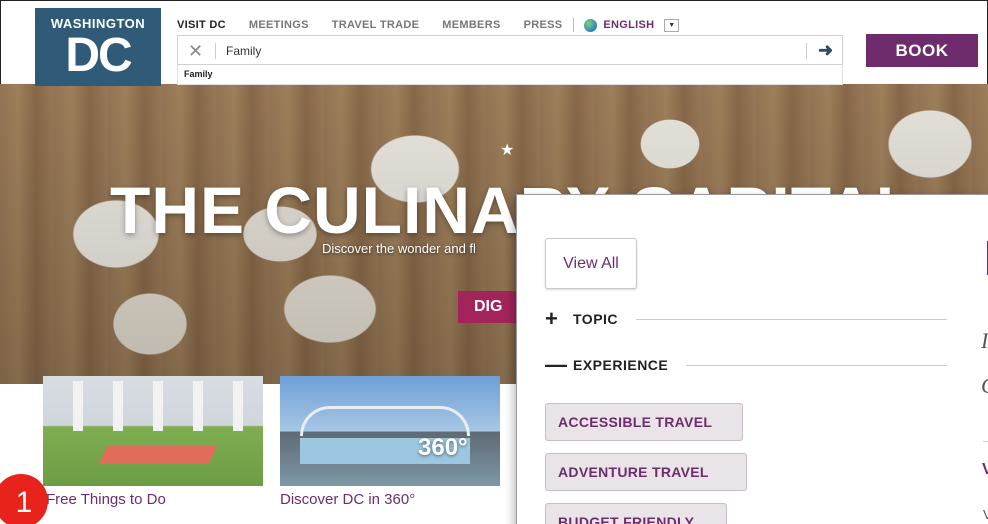 This screenshot has height=524, width=988. Describe the element at coordinates (279, 25) in the screenshot. I see `nav-meetings: MEETINGS` at that location.